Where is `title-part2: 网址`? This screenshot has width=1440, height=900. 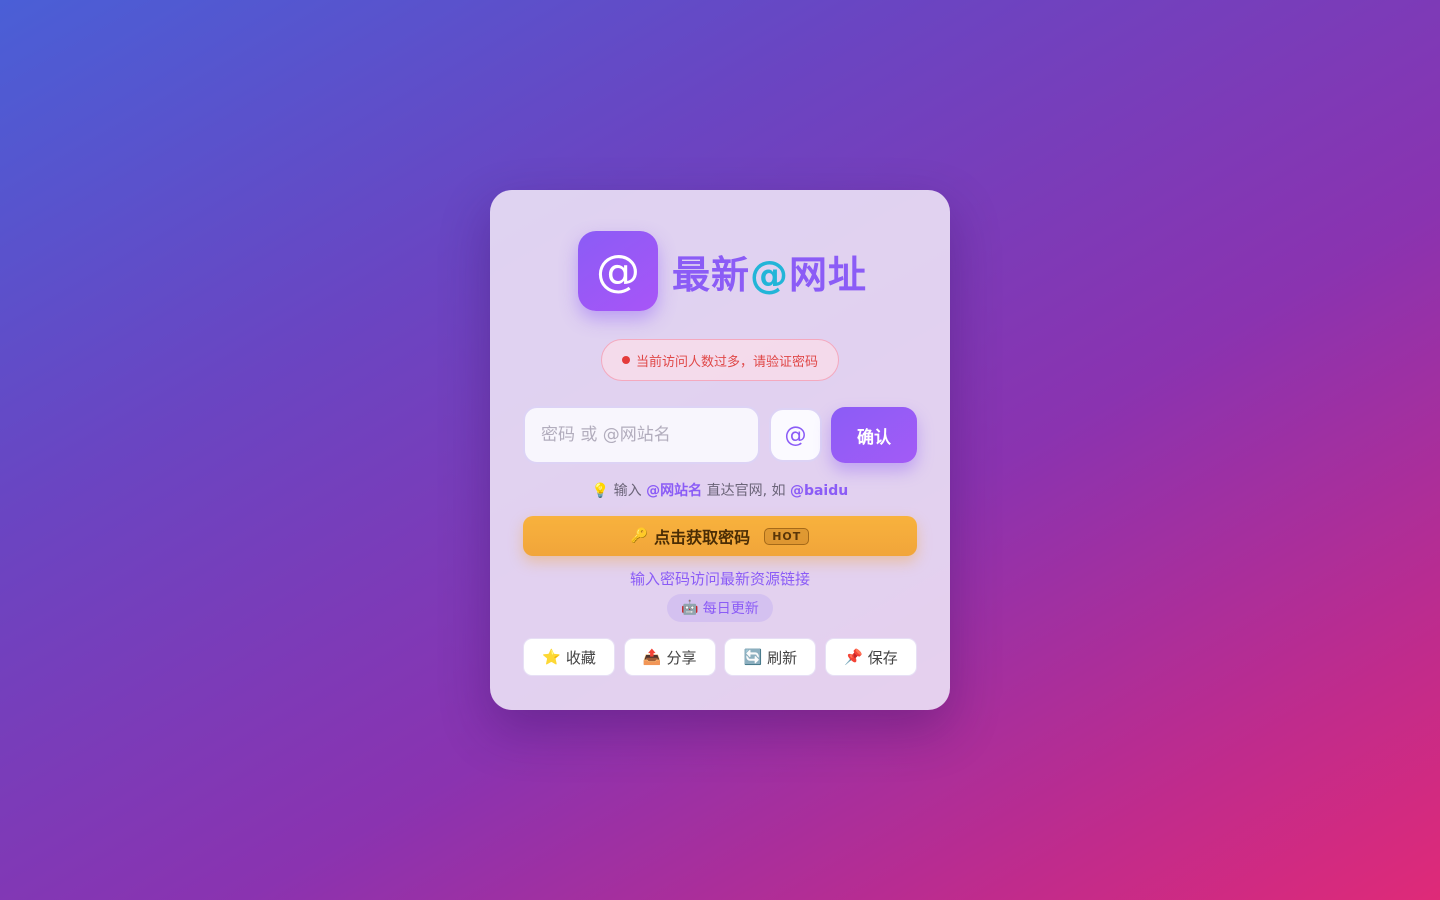
title-part2: 网址 is located at coordinates (828, 274).